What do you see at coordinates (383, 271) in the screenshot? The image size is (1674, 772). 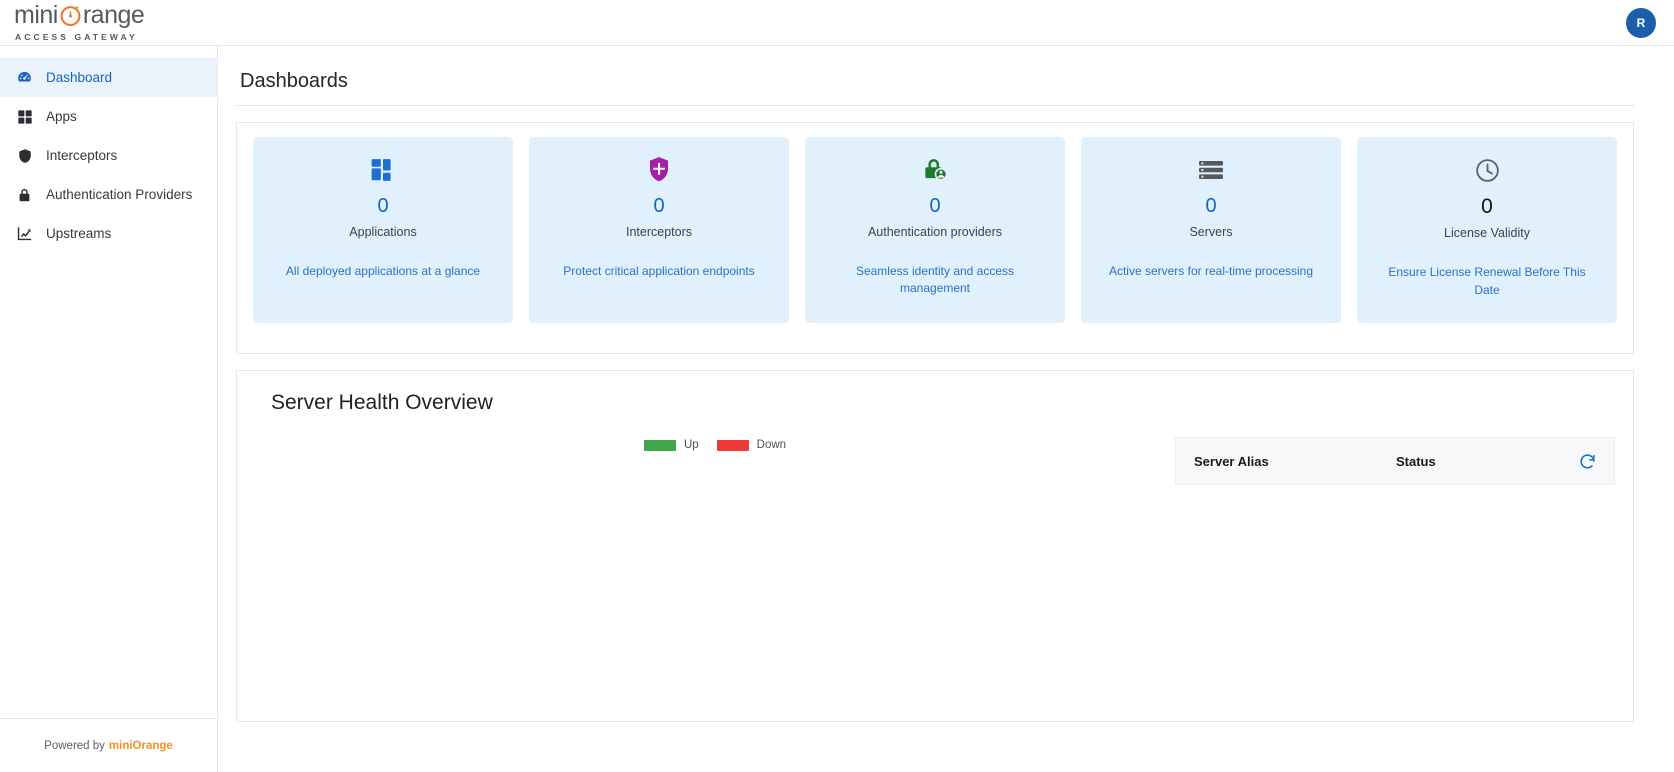 I see `stat-description: All deployed applications at a glance` at bounding box center [383, 271].